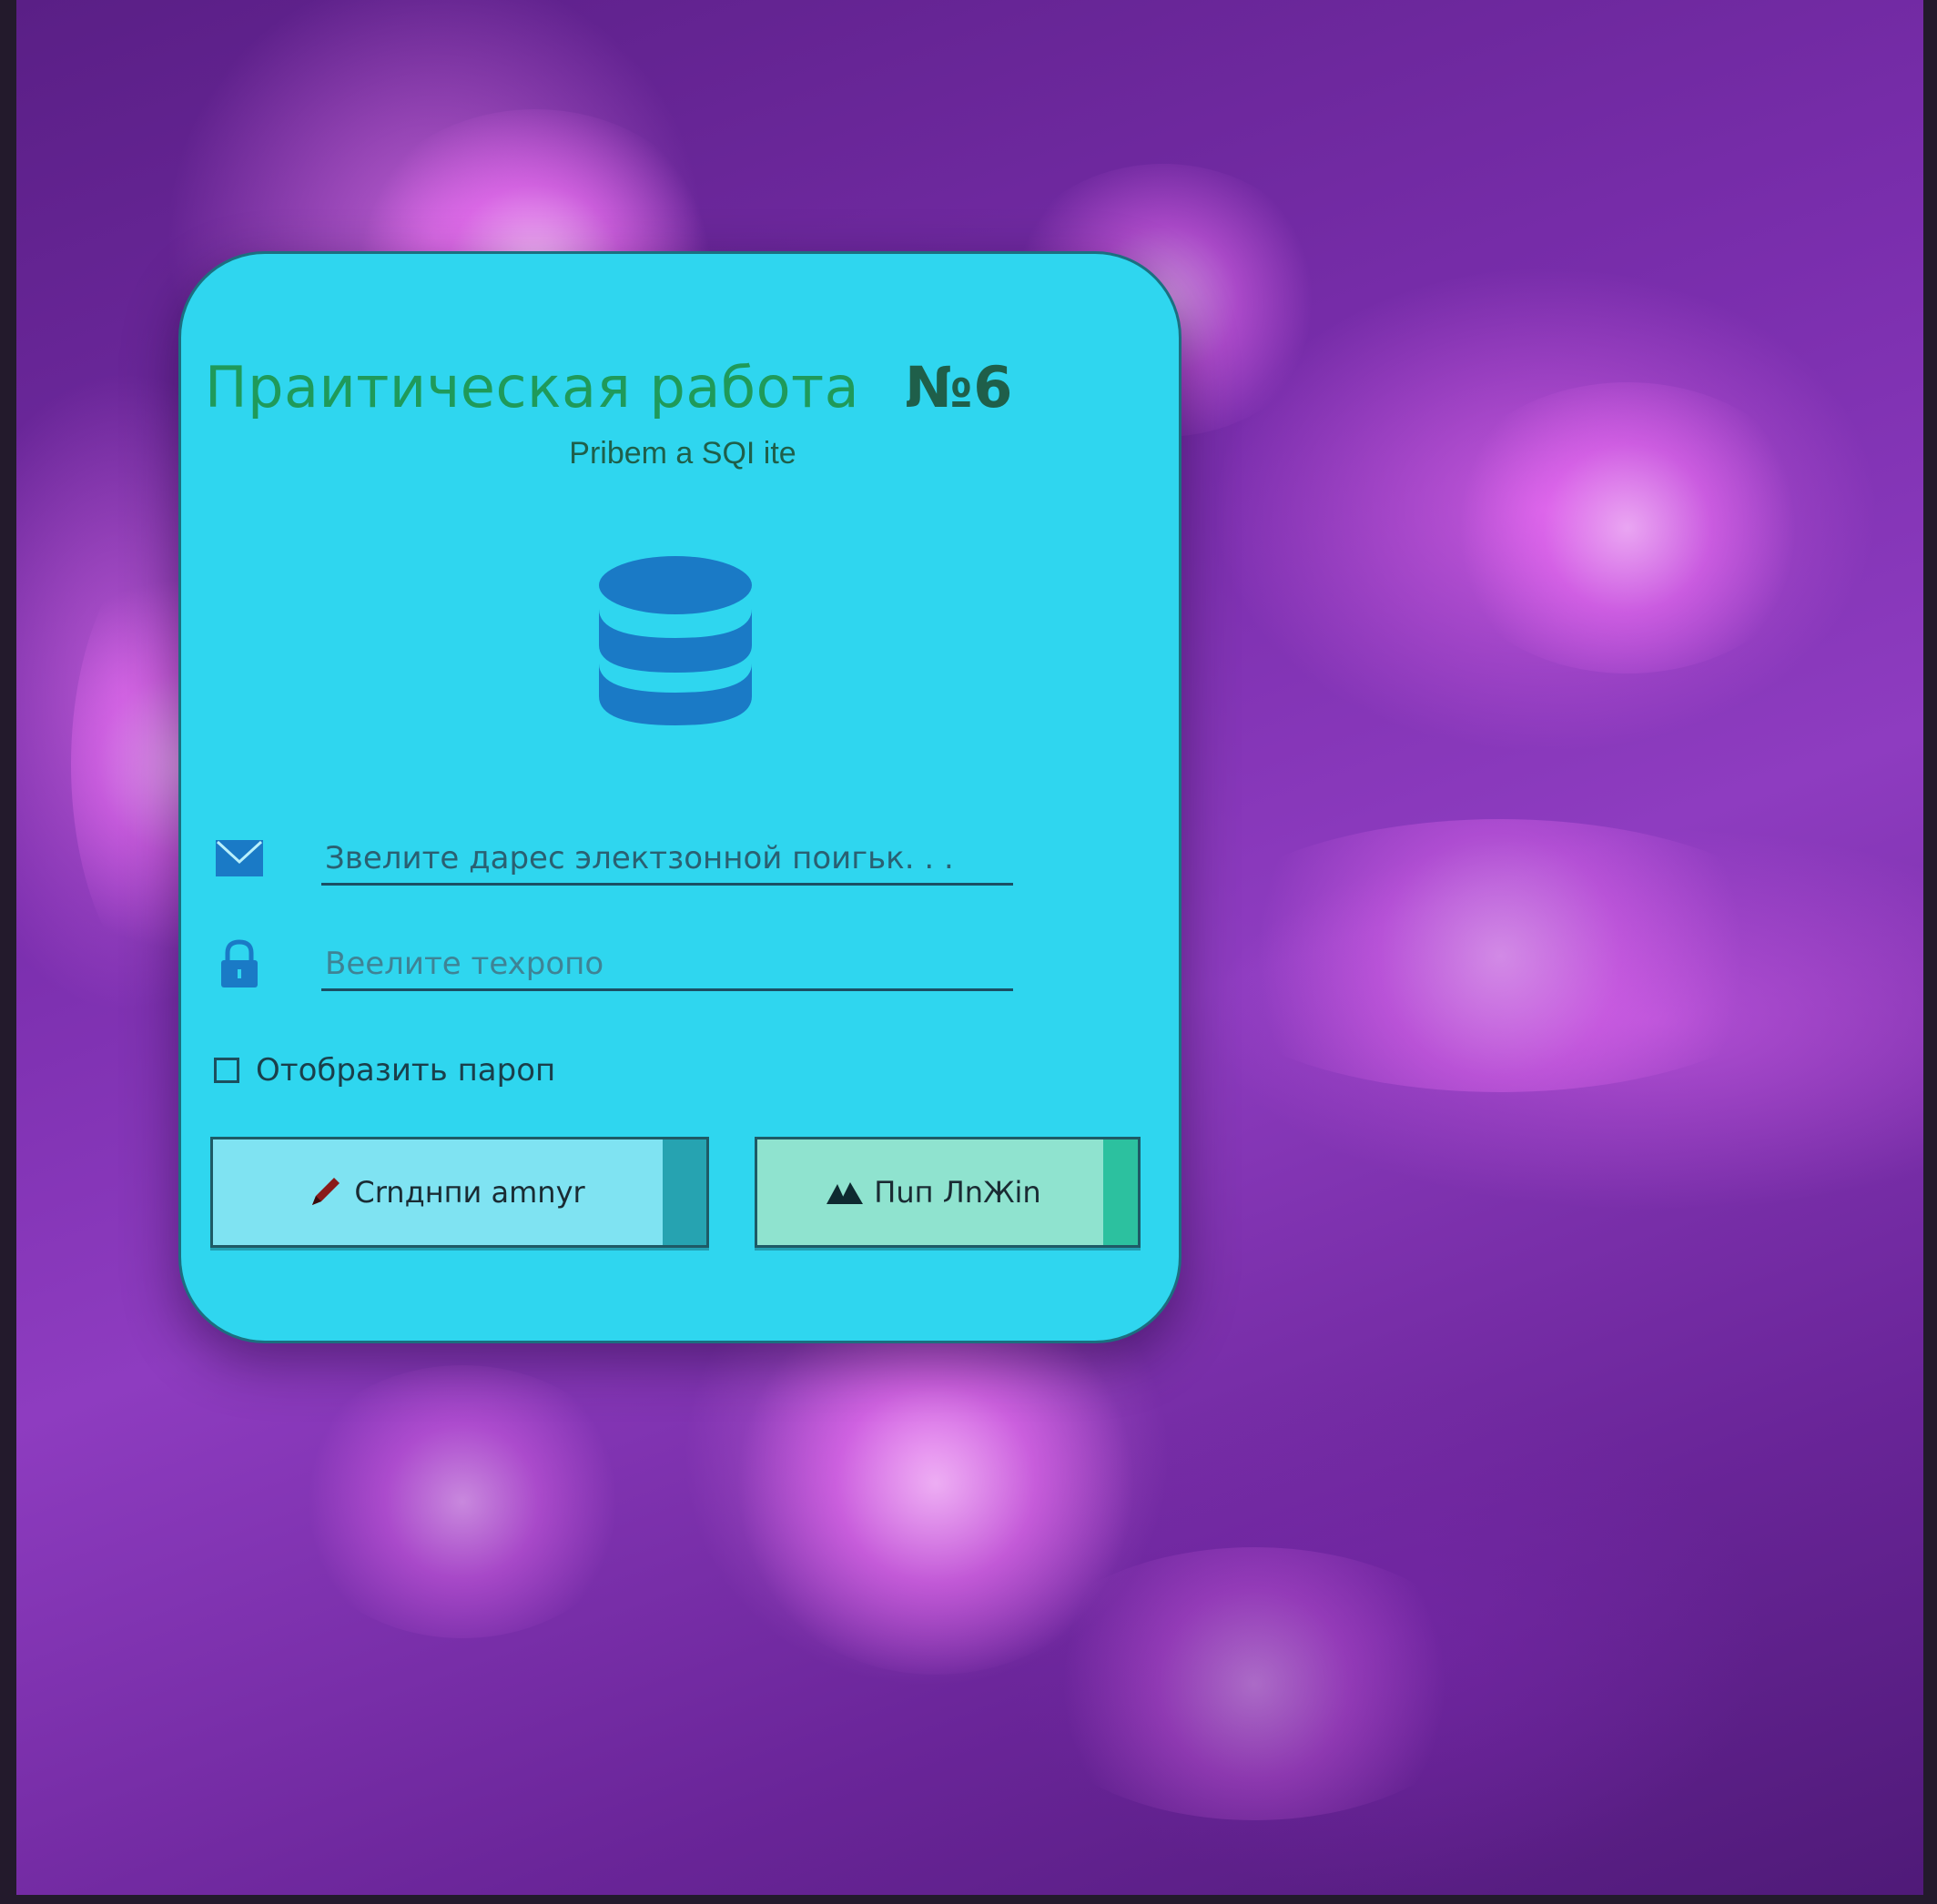 The width and height of the screenshot is (1937, 1904). Describe the element at coordinates (959, 387) in the screenshot. I see `title-number: №6` at that location.